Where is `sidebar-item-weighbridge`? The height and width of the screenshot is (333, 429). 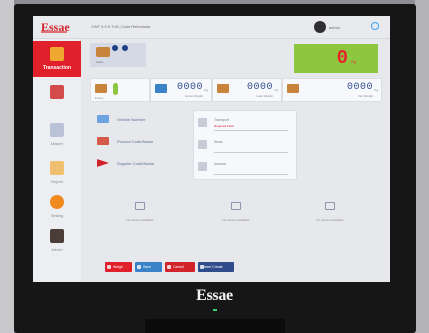
sidebar-item-weighbridge is located at coordinates (57, 97).